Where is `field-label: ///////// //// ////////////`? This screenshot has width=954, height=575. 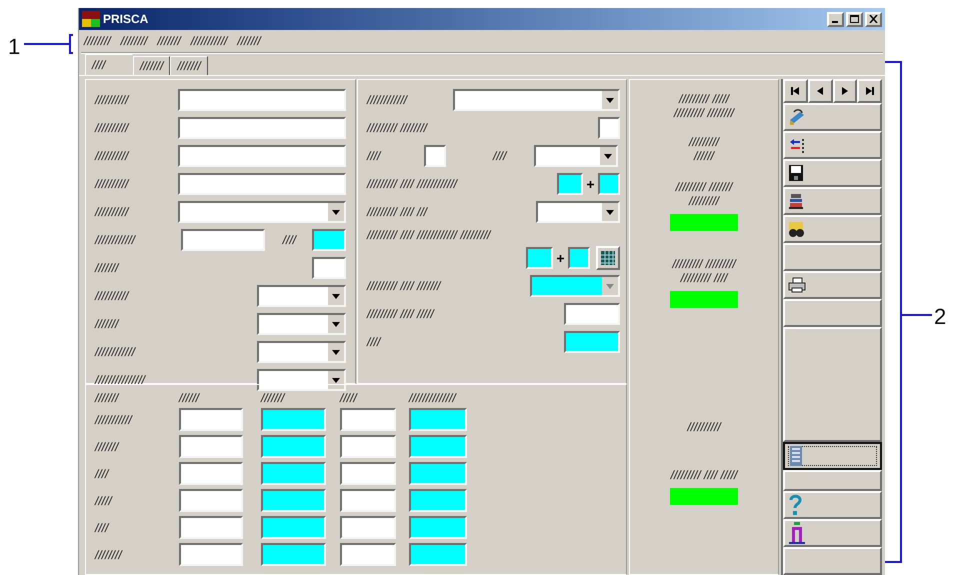 field-label: ///////// //// //////////// is located at coordinates (412, 184).